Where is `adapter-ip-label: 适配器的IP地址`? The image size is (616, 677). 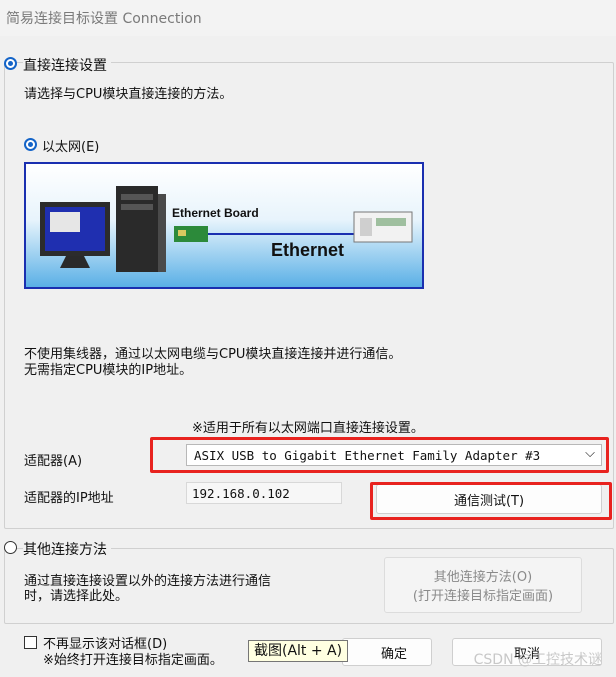
adapter-ip-label: 适配器的IP地址 is located at coordinates (69, 498).